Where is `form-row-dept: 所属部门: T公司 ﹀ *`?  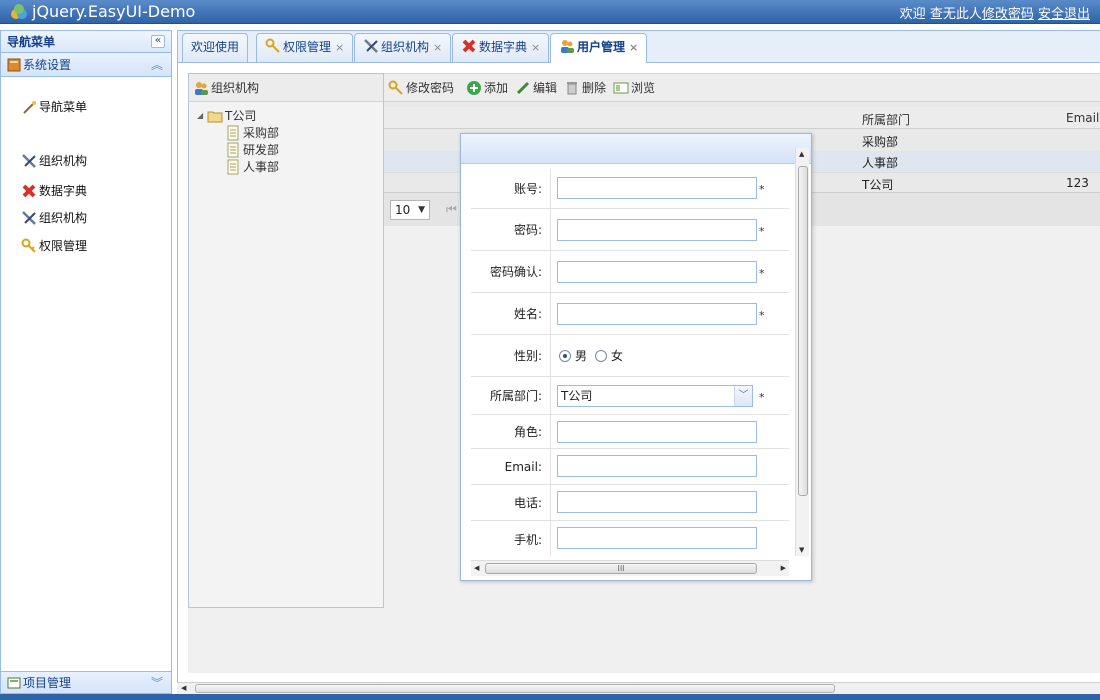 form-row-dept: 所属部门: T公司 ﹀ * is located at coordinates (630, 396).